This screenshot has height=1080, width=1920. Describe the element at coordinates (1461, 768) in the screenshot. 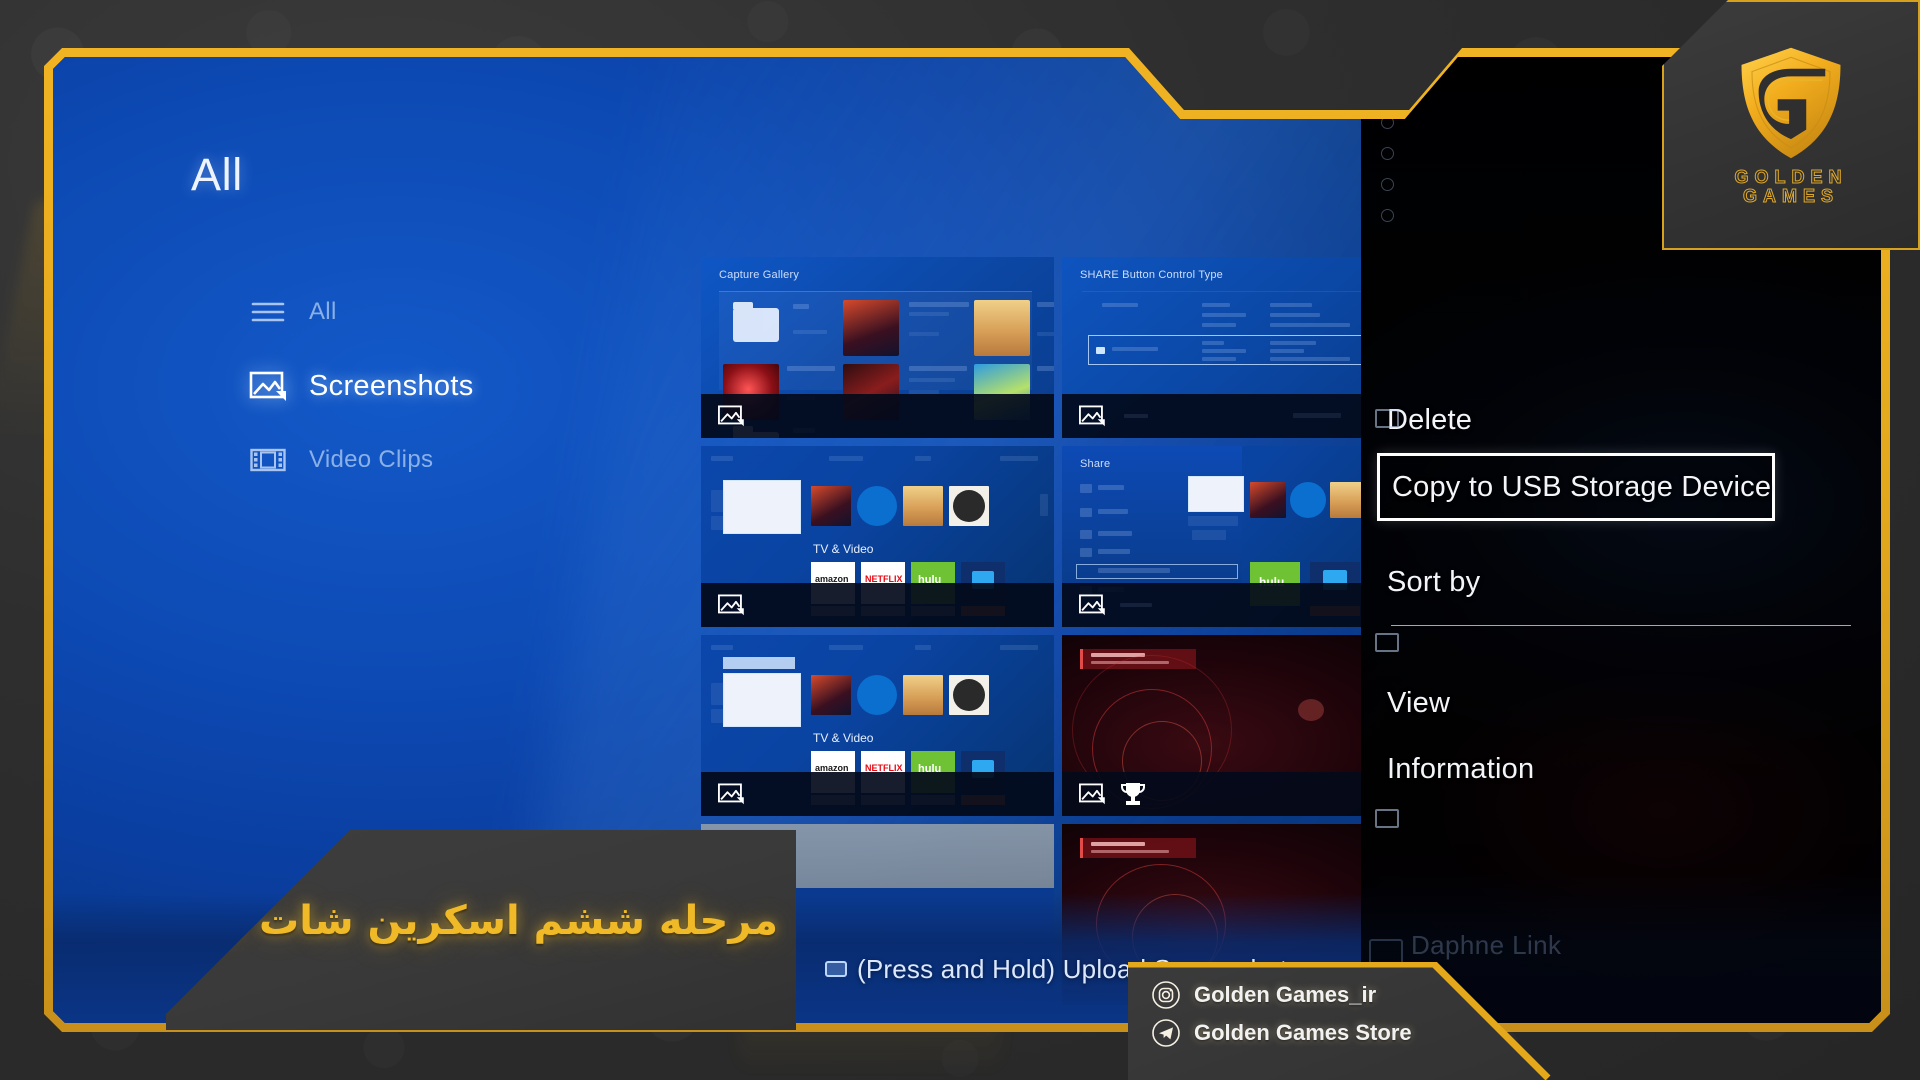

I see `menu-item-label: Information` at that location.